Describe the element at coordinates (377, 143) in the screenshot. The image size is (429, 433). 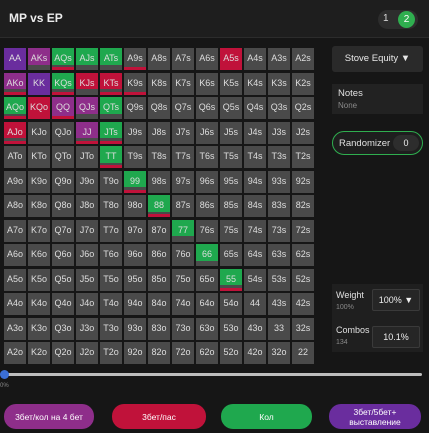
I see `randomizer-toggle: Randomizer 0` at that location.